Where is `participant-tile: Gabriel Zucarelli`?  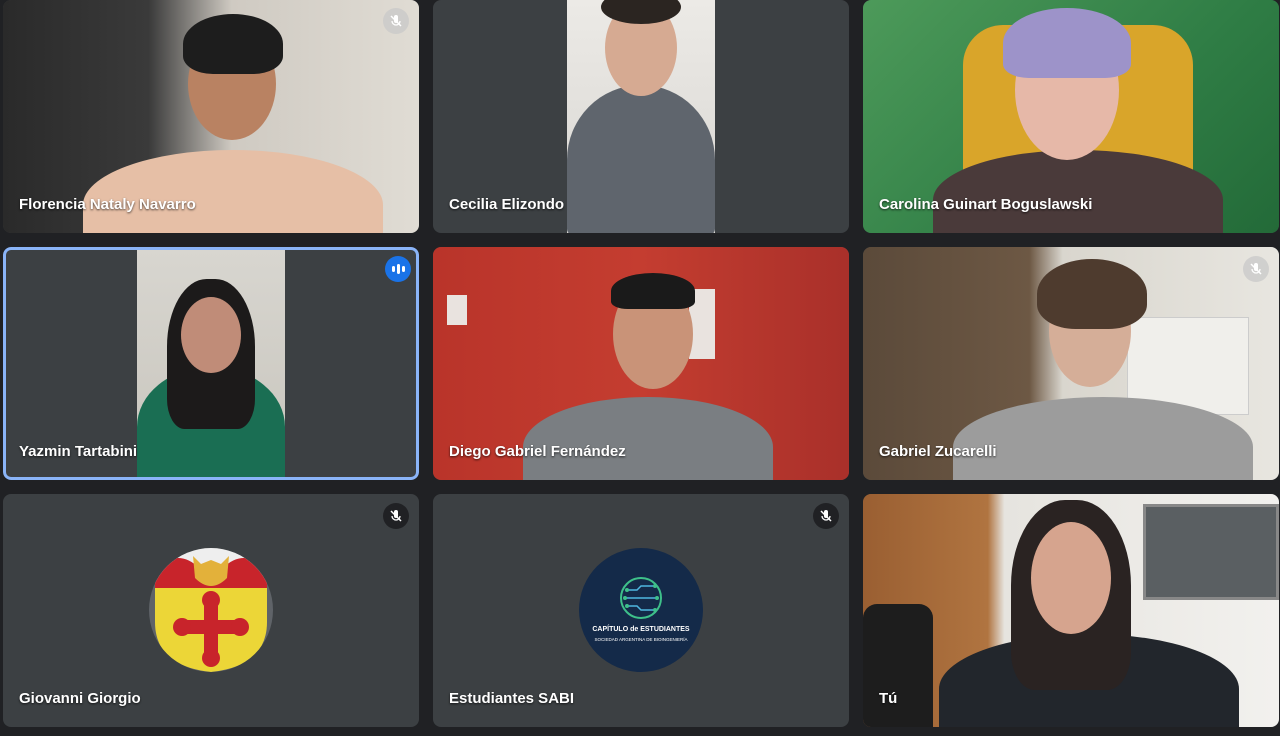 participant-tile: Gabriel Zucarelli is located at coordinates (1071, 363).